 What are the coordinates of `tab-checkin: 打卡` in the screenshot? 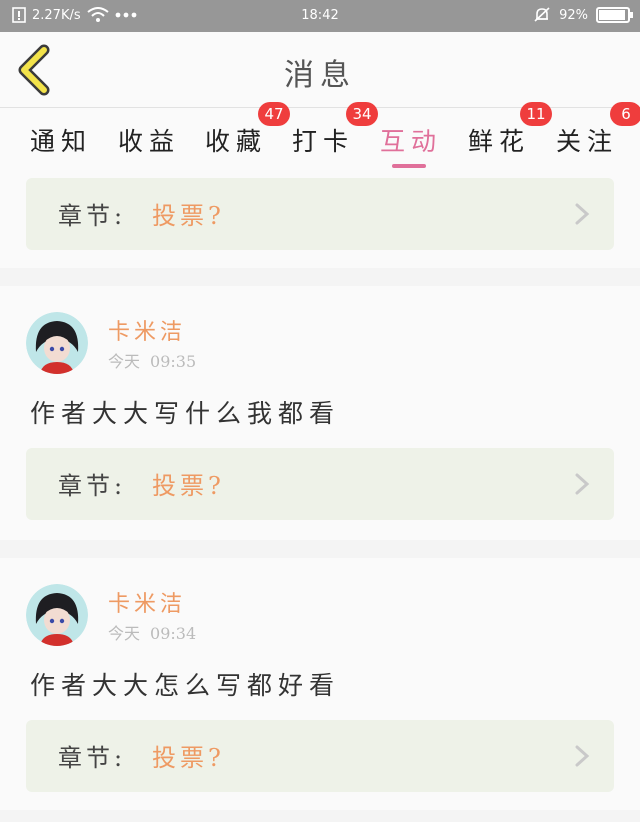 It's located at (323, 140).